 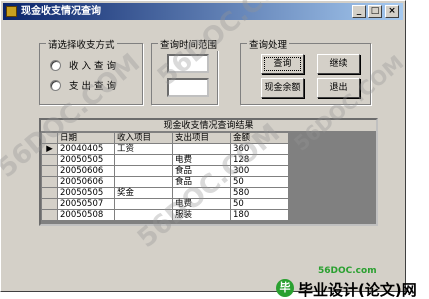 I want to click on column-header-expense-item: 支出项目, so click(x=201, y=138).